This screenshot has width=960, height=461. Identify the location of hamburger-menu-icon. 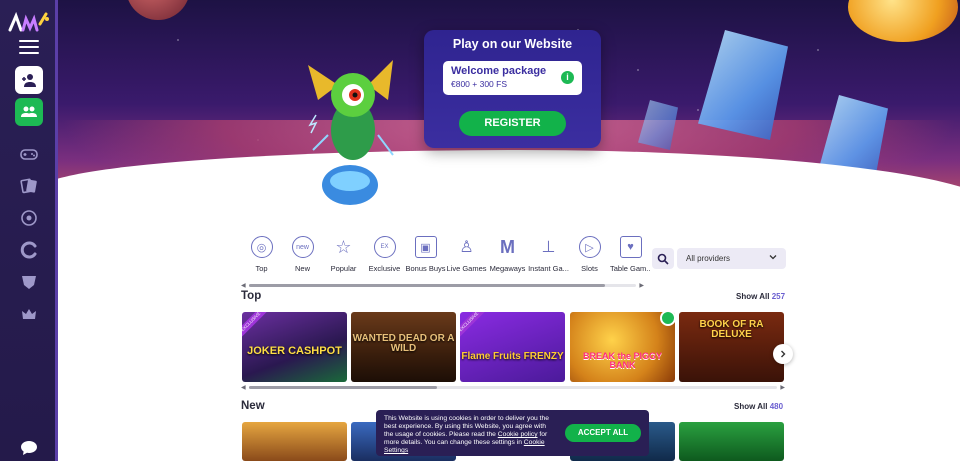
(29, 48).